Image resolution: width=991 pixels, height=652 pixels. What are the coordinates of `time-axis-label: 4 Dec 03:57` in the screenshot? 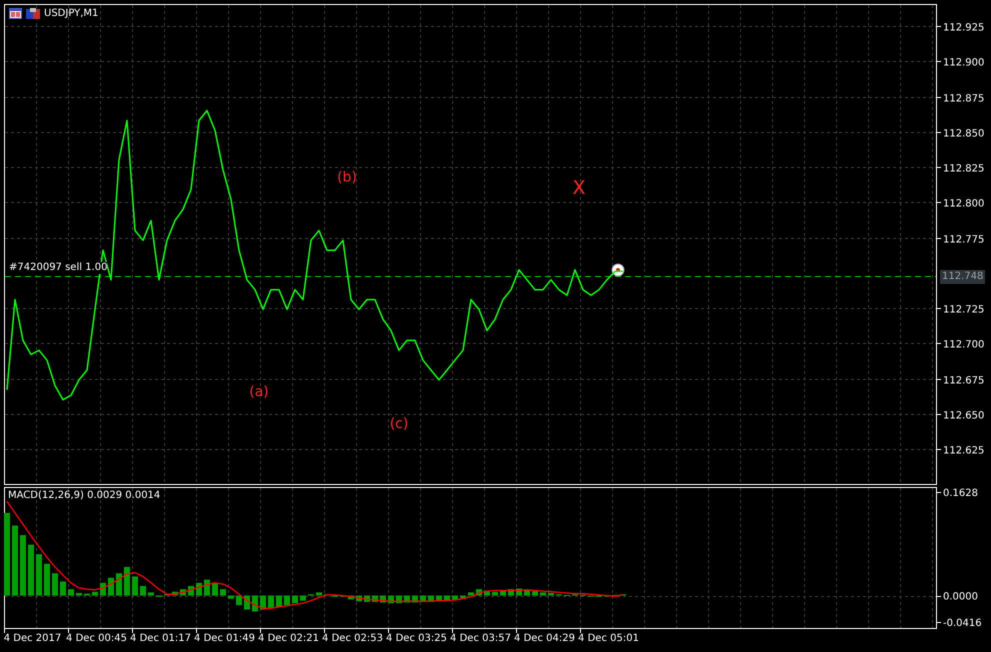 It's located at (480, 638).